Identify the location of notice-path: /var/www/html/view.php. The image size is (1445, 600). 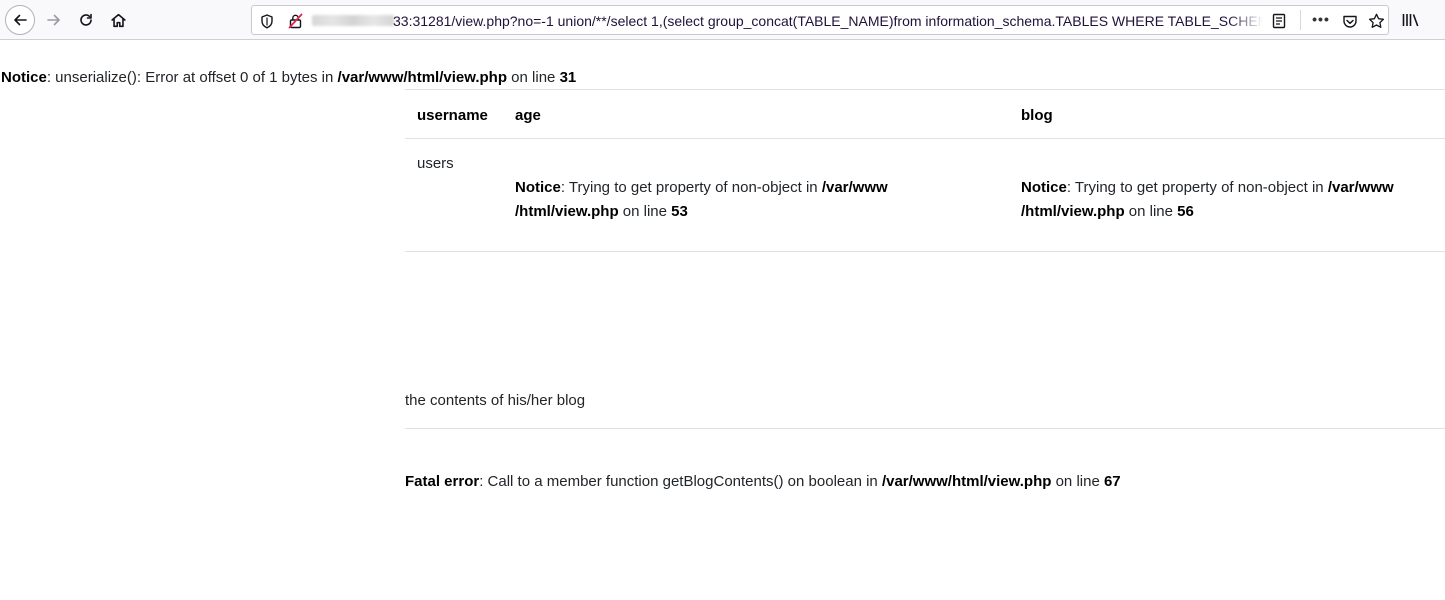
(422, 77).